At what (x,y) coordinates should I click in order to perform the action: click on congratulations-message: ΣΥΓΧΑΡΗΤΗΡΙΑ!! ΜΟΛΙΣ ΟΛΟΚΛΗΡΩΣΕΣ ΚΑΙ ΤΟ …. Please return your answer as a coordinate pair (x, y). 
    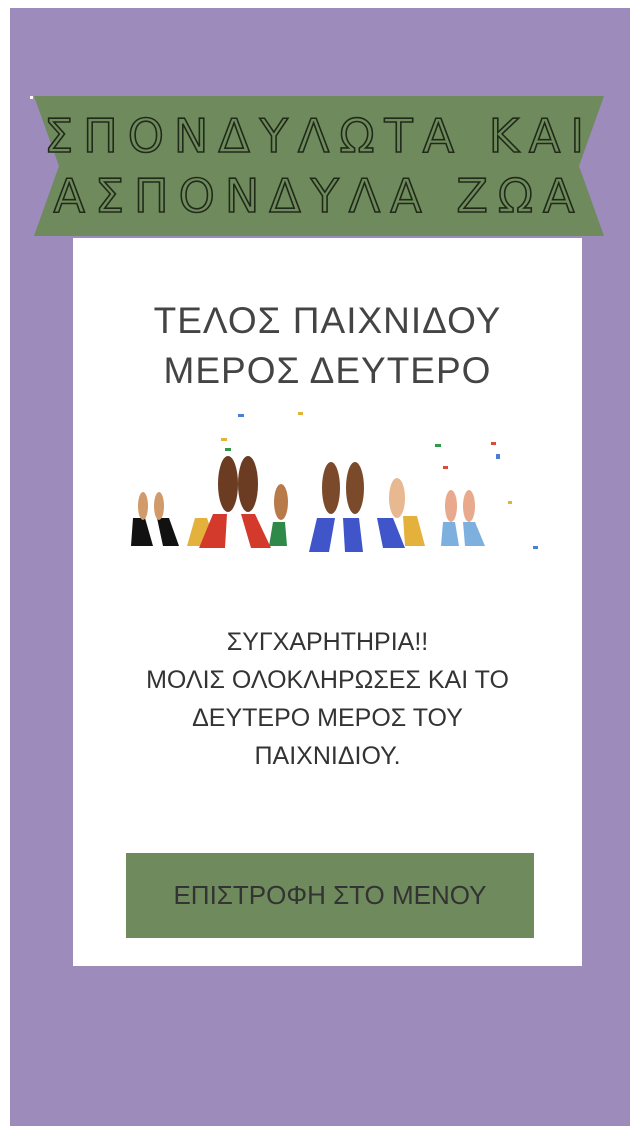
    Looking at the image, I should click on (327, 699).